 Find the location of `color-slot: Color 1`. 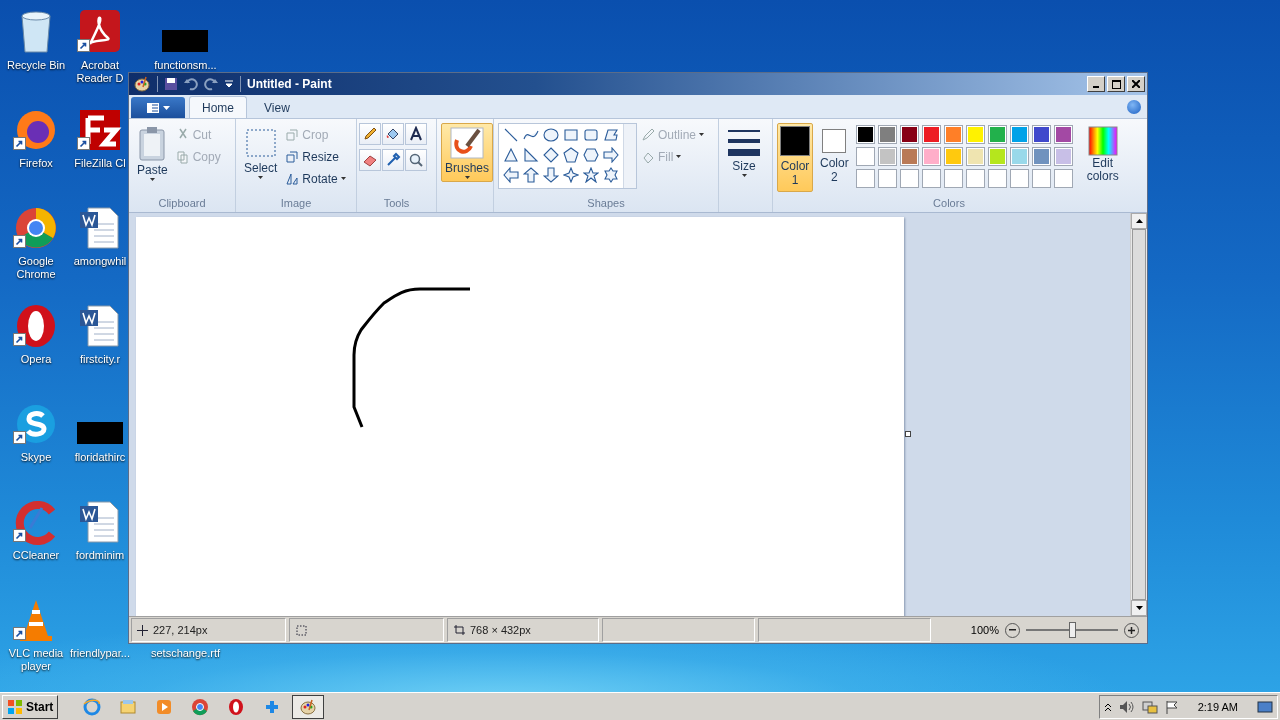

color-slot: Color 1 is located at coordinates (795, 157).